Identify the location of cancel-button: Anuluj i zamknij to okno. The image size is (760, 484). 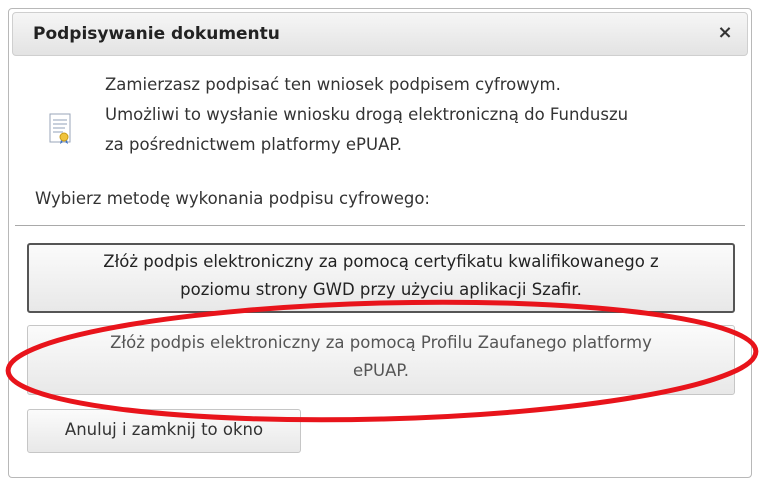
(164, 431).